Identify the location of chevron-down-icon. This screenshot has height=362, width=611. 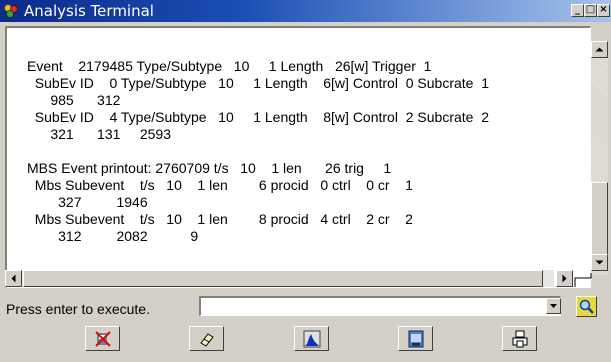
(553, 306).